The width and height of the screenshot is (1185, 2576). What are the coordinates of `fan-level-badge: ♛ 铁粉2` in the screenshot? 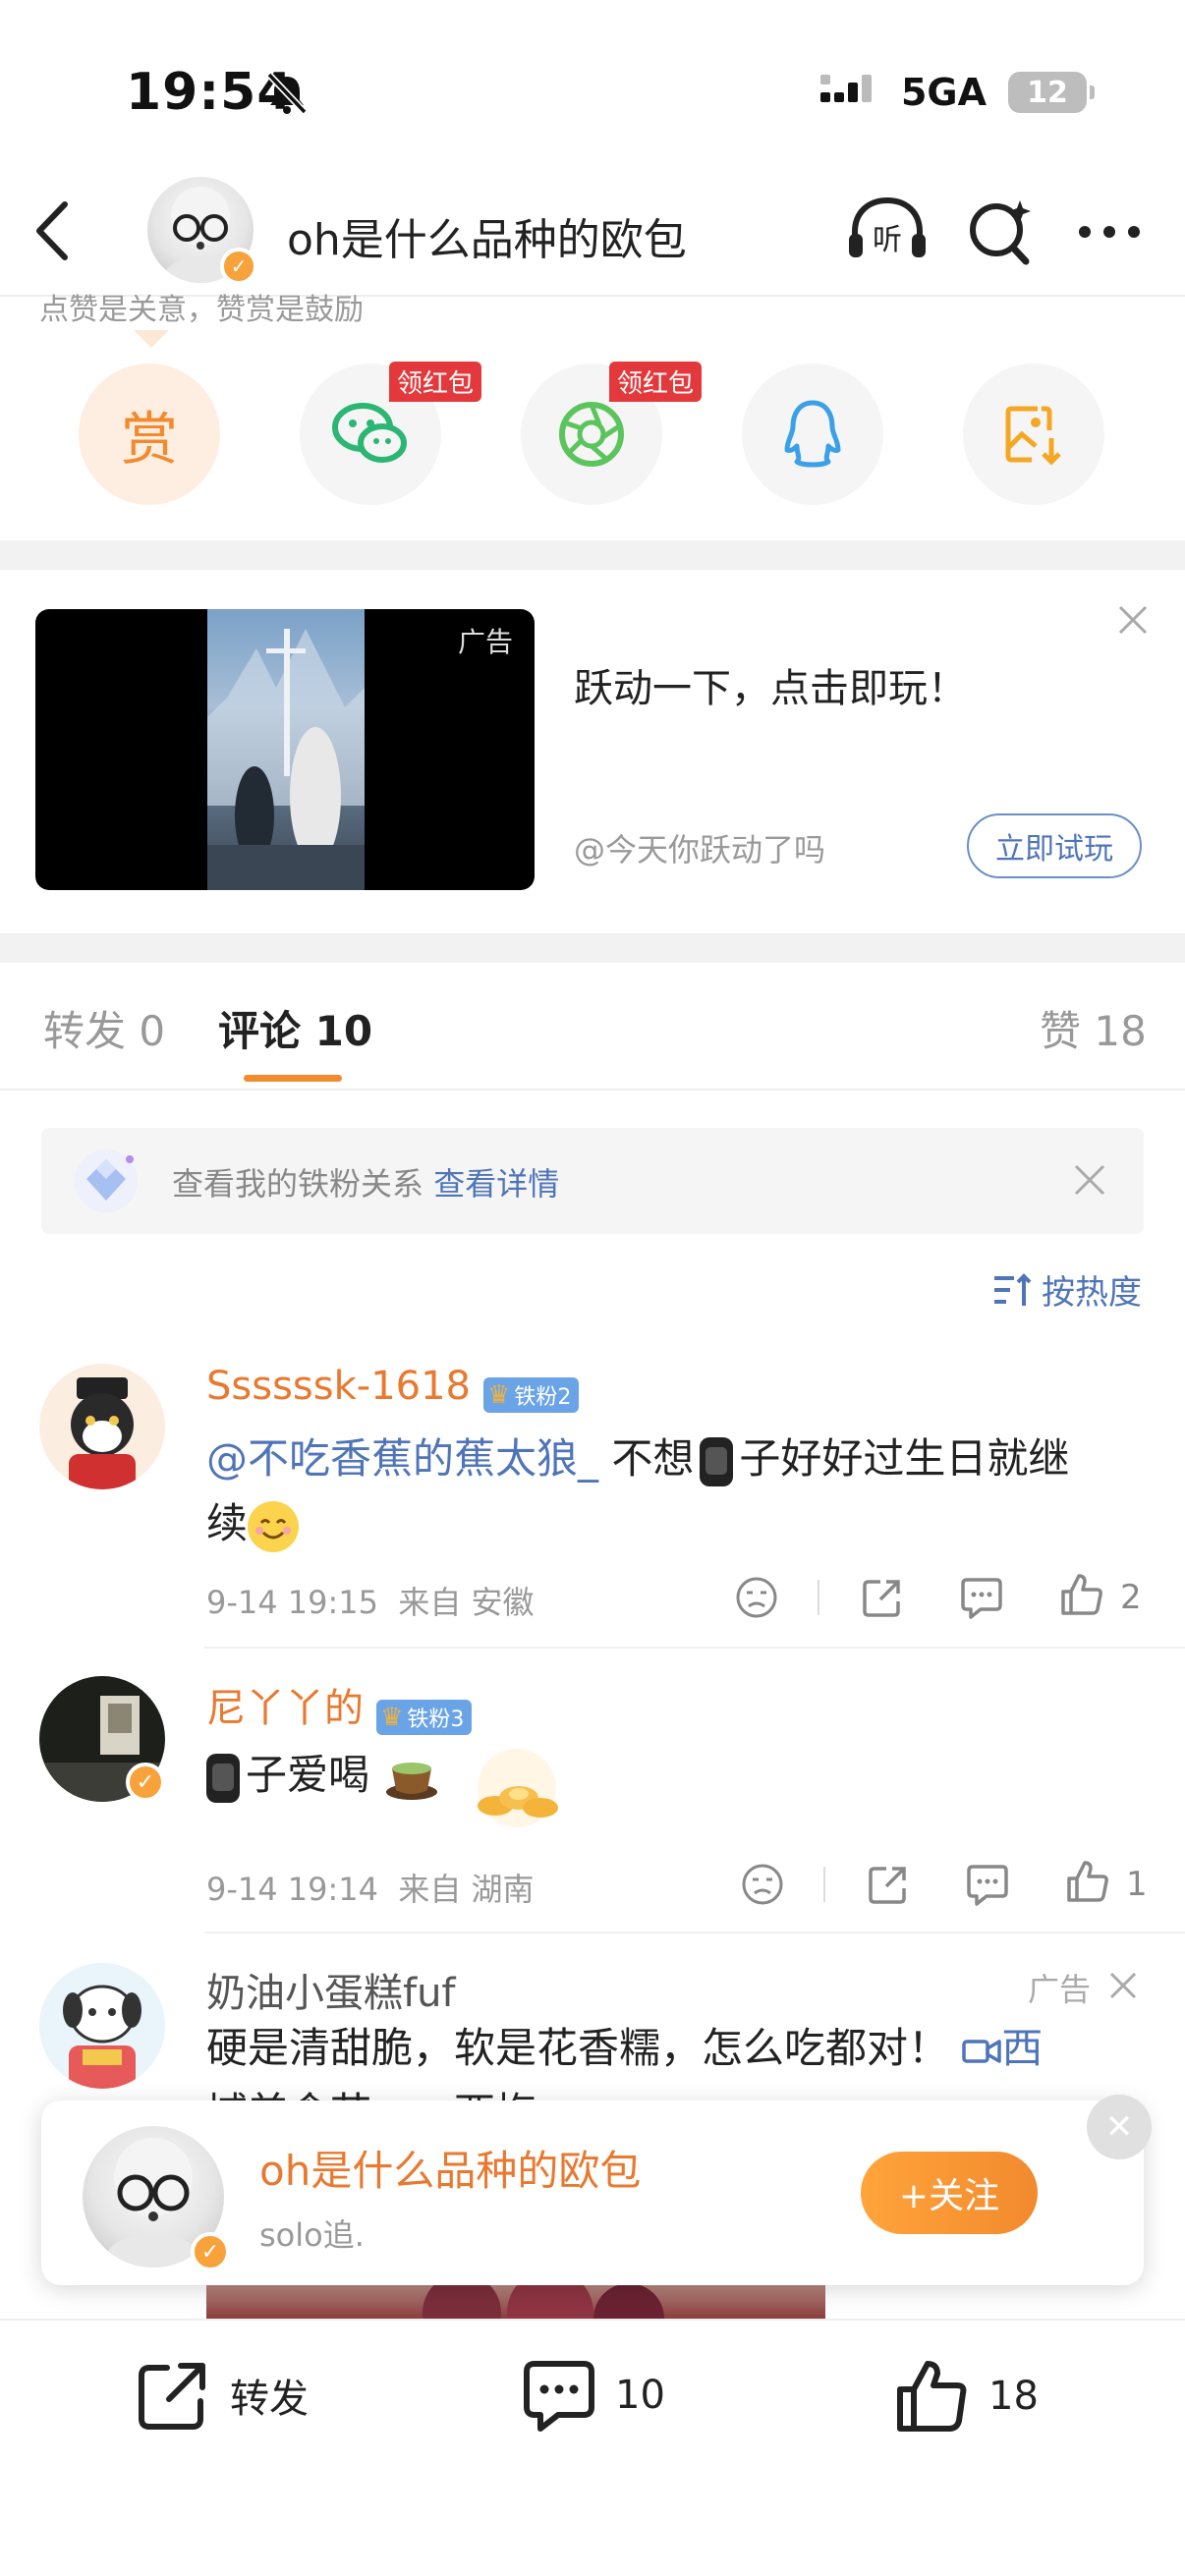 It's located at (532, 1394).